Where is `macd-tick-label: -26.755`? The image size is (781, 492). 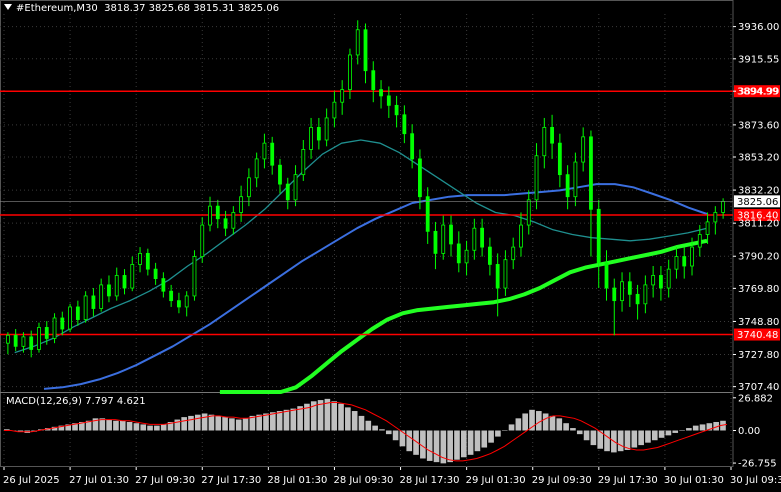 macd-tick-label: -26.755 is located at coordinates (757, 464).